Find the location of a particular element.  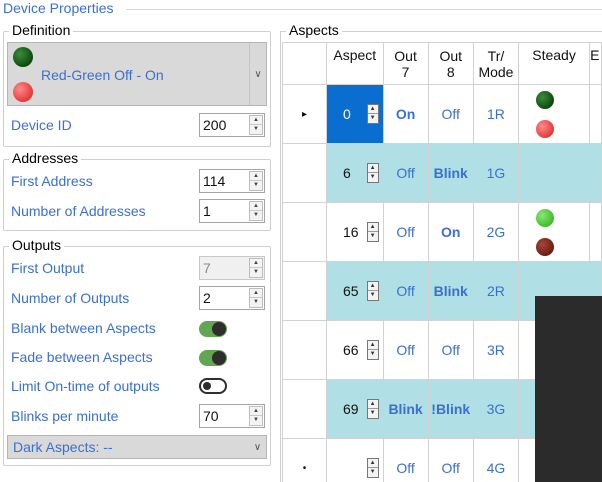

table-row: 16 ▲ ▼ Off On 2G is located at coordinates (442, 232).